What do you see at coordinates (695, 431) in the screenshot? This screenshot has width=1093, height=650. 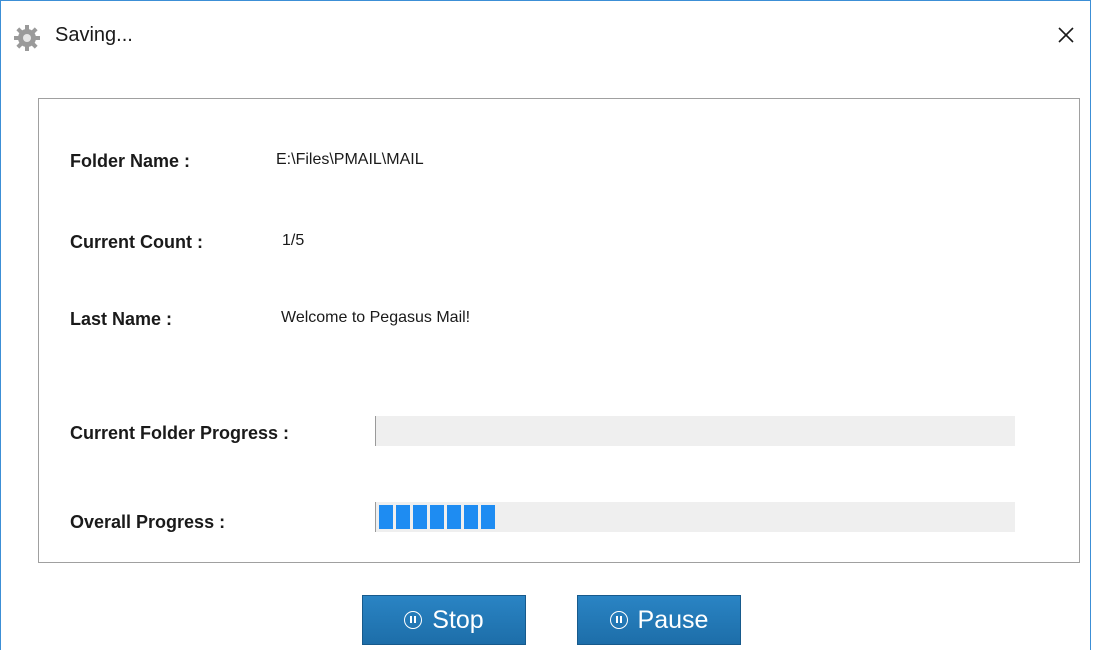 I see `current-folder-progress-bar` at bounding box center [695, 431].